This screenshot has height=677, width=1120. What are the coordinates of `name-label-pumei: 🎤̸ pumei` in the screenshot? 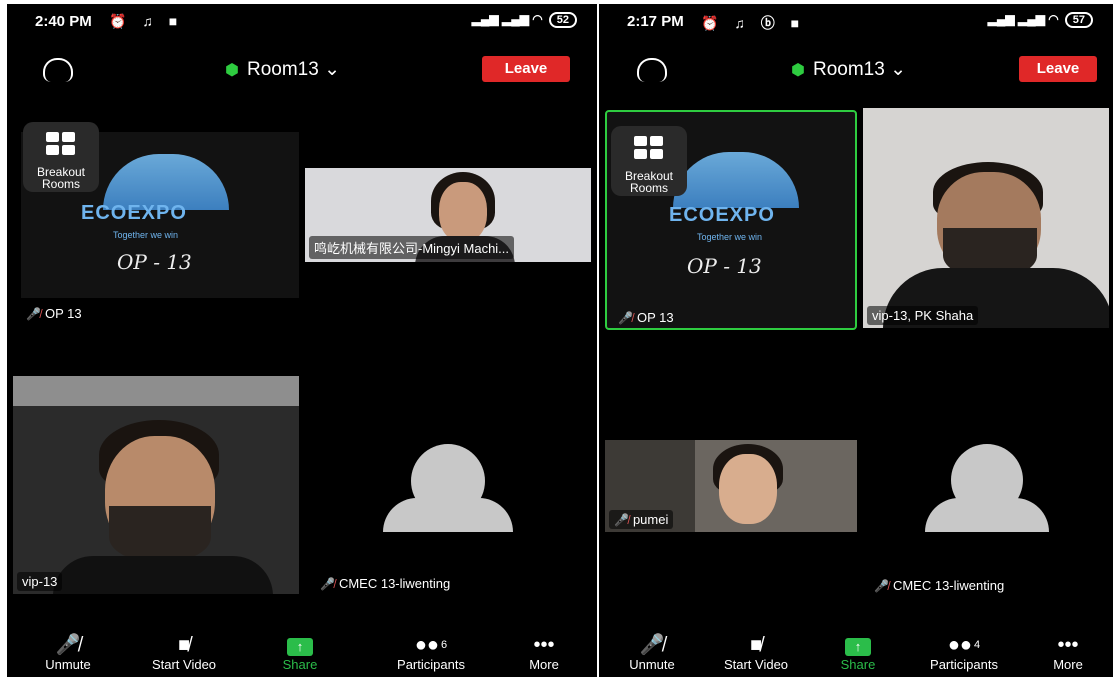 It's located at (641, 519).